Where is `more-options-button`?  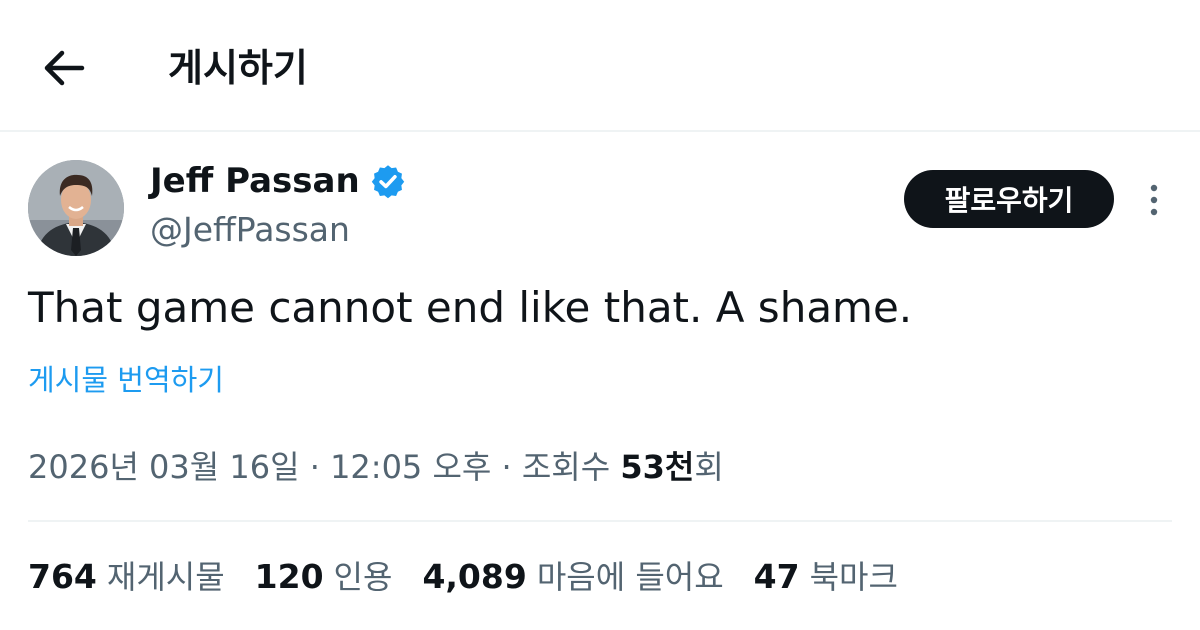
more-options-button is located at coordinates (1154, 200).